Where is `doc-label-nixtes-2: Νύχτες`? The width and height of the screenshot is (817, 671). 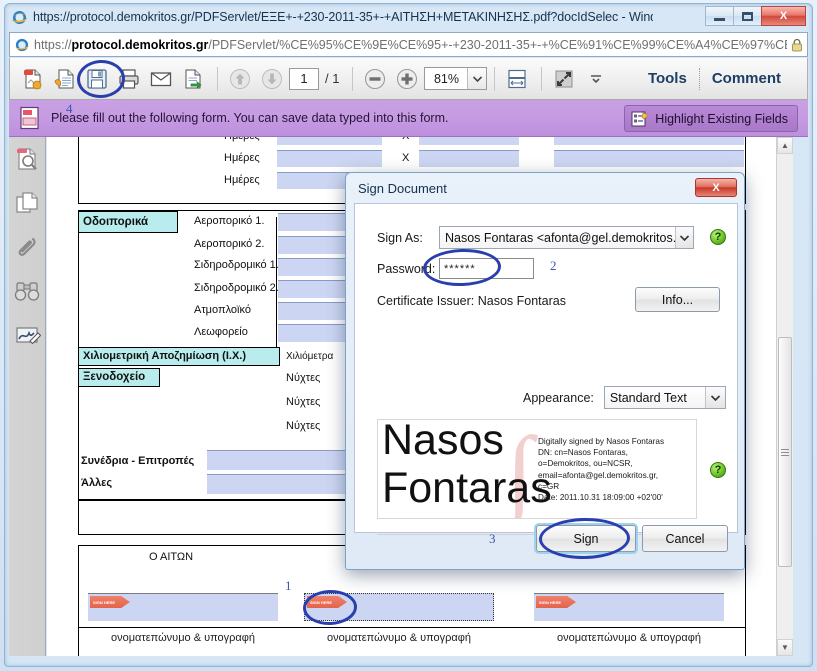
doc-label-nixtes-2: Νύχτες is located at coordinates (303, 402).